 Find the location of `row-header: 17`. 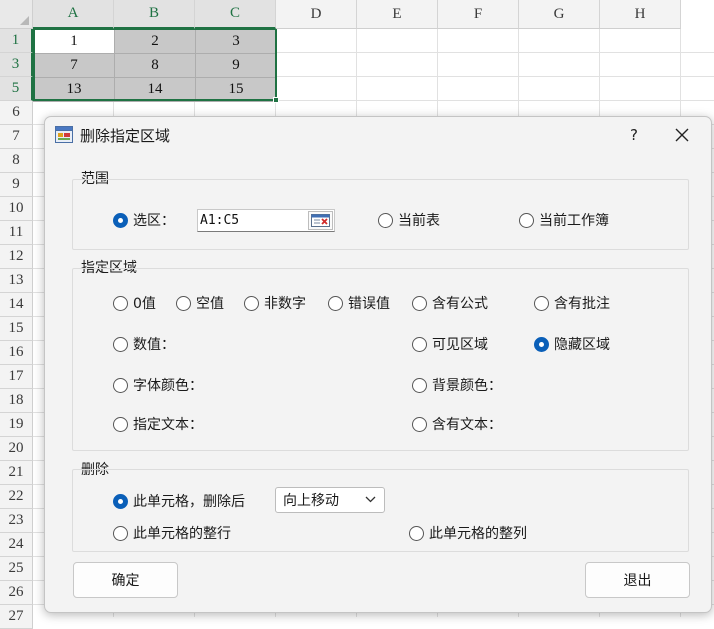

row-header: 17 is located at coordinates (16, 377).